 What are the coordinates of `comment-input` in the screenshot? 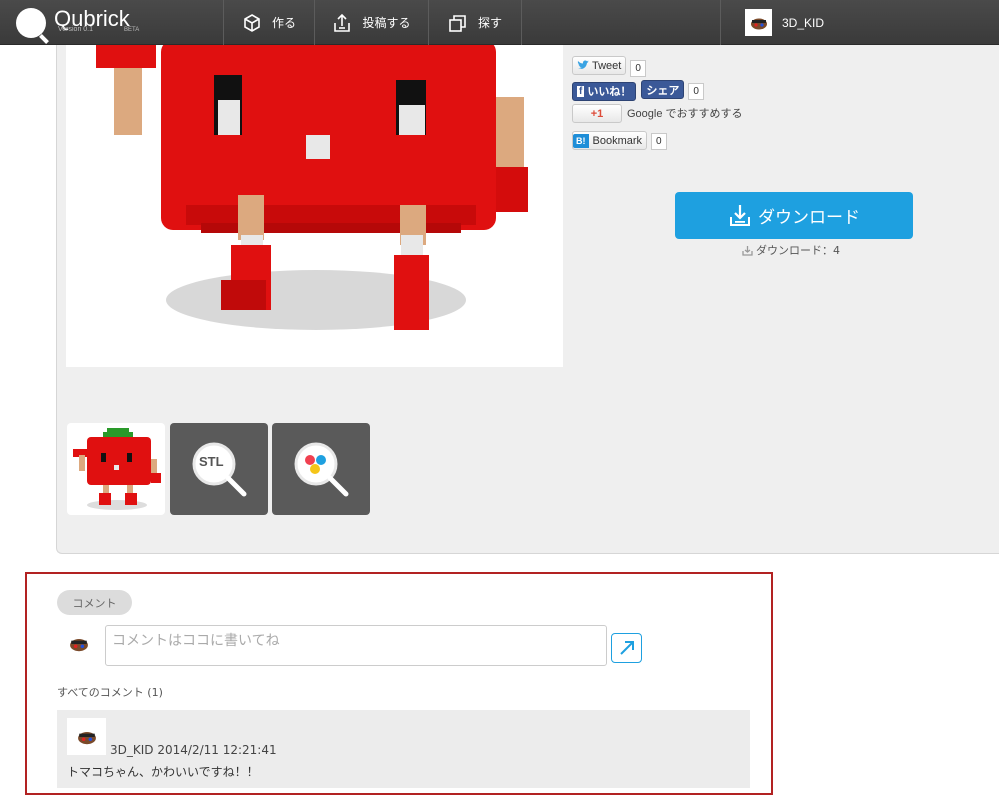 It's located at (356, 645).